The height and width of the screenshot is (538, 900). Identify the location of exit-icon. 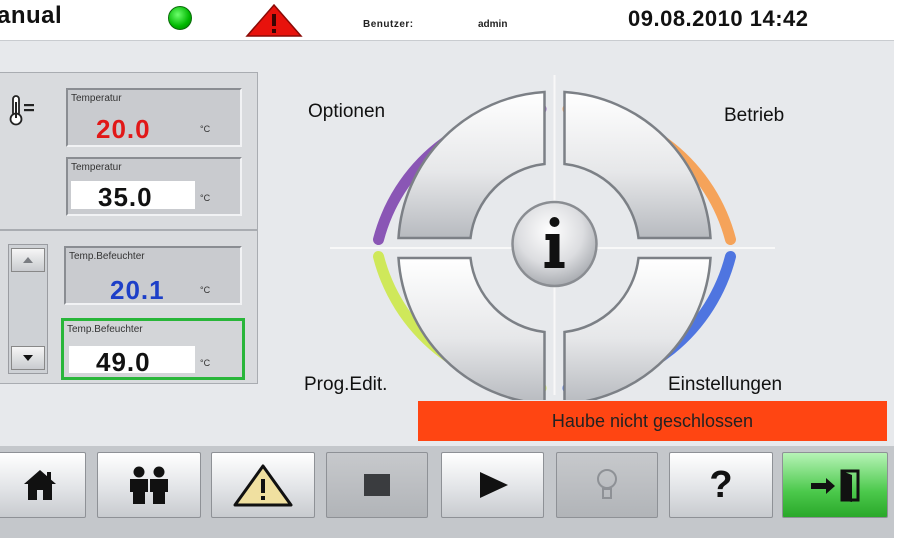
(835, 485).